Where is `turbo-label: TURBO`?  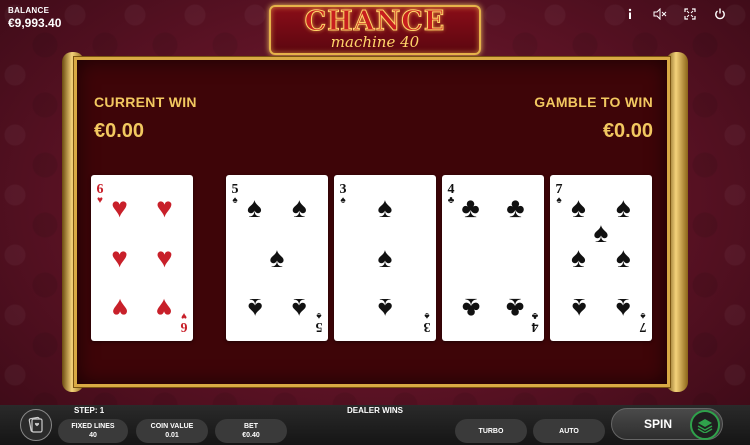 turbo-label: TURBO is located at coordinates (491, 431).